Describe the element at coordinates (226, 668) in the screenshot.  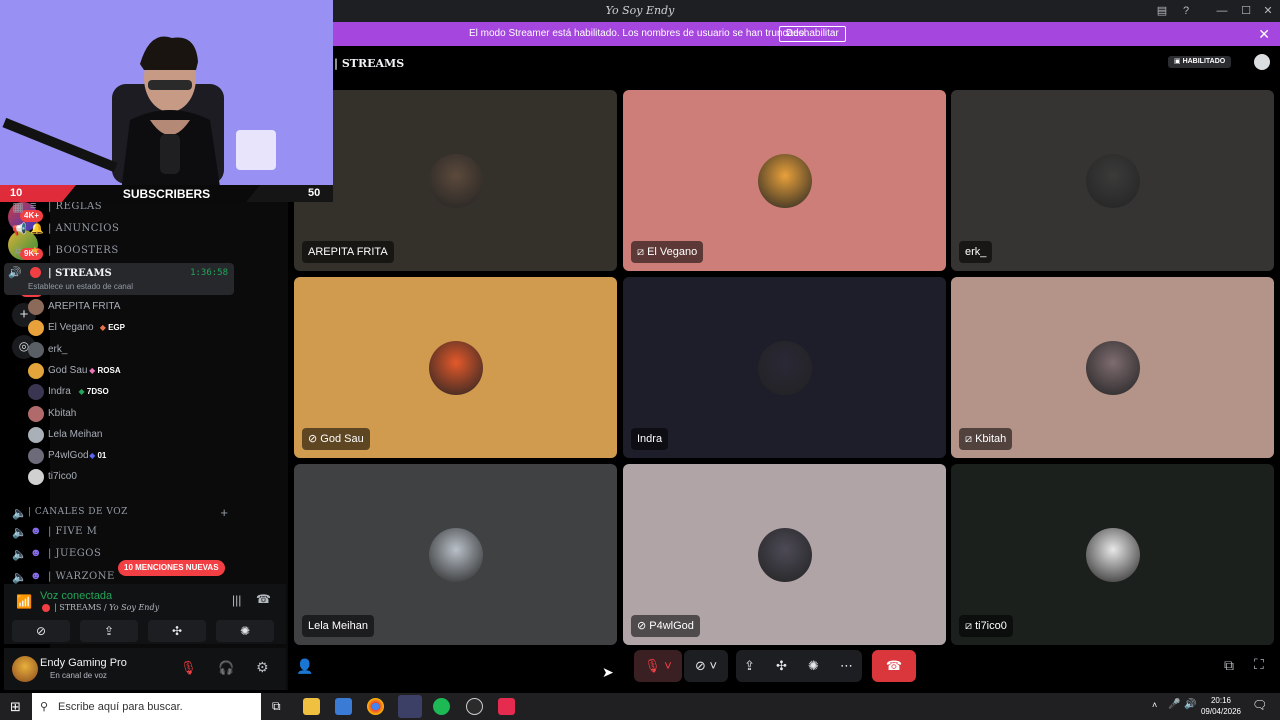
I see `headphones-icon: 🎧` at that location.